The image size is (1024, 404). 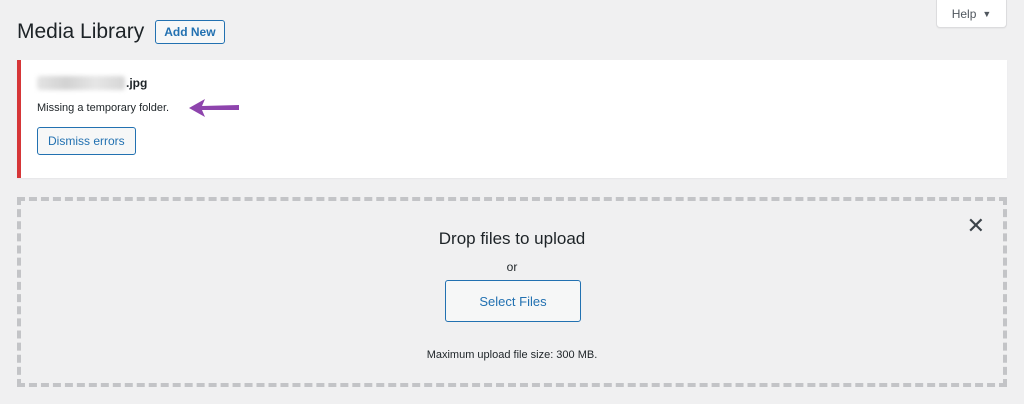 I want to click on dismiss-errors-button: Dismiss errors, so click(x=86, y=141).